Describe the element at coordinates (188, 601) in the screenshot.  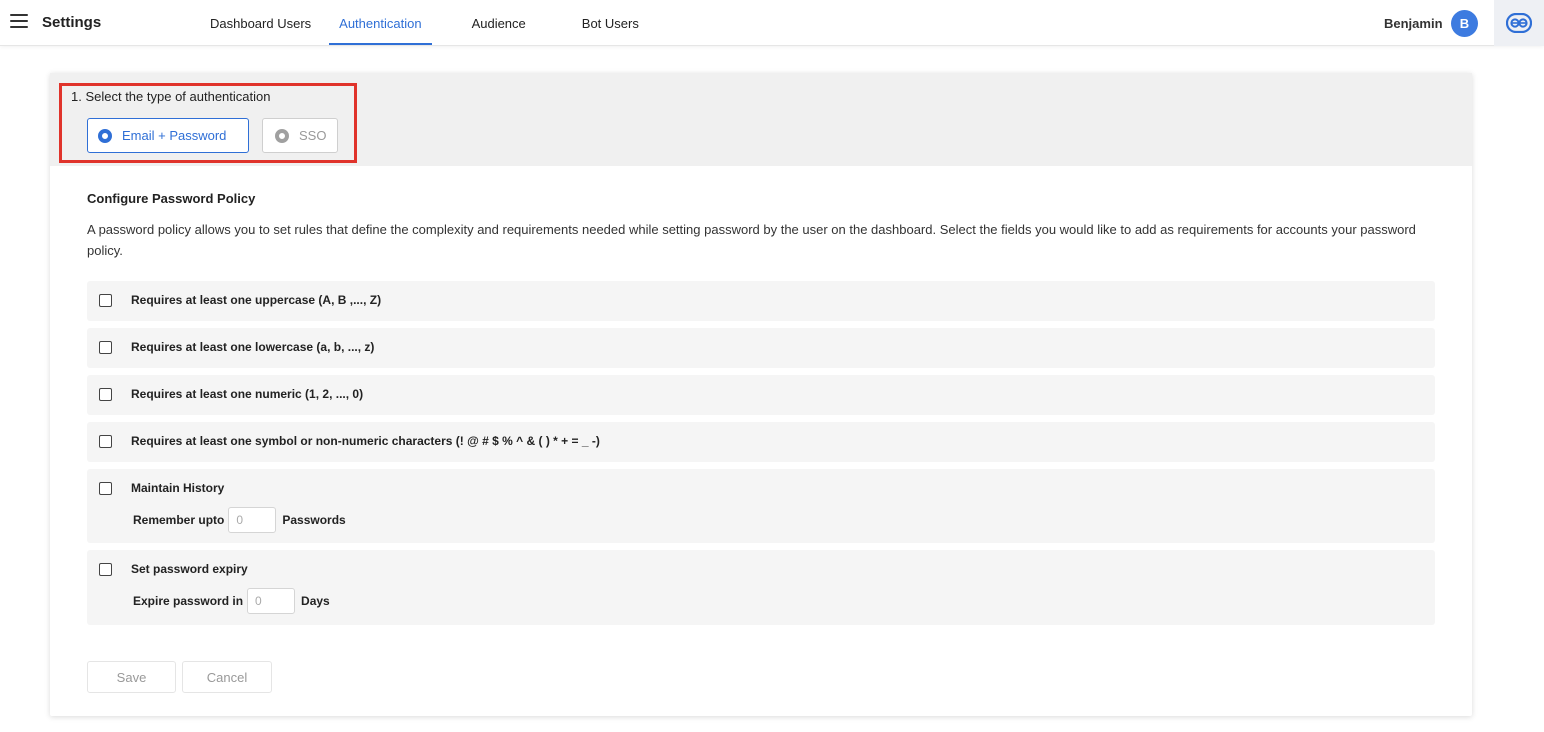
I see `expiry-prefix: Expire password in` at that location.